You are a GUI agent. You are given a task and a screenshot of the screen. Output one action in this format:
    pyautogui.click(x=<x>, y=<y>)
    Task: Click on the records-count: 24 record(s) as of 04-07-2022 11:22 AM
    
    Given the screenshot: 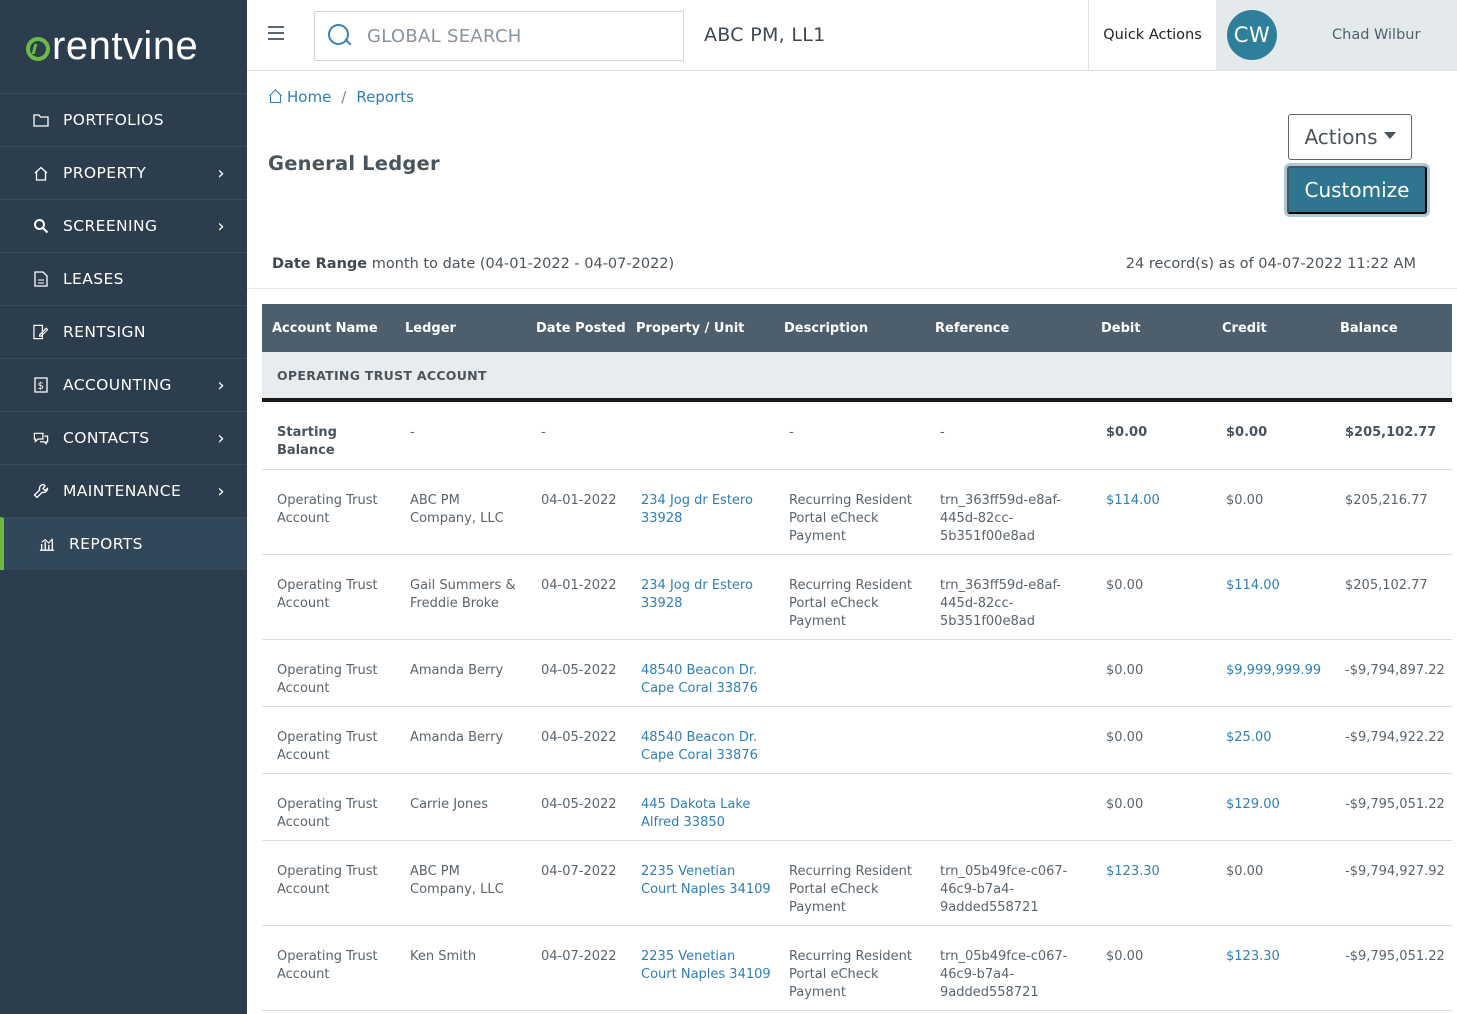 What is the action you would take?
    pyautogui.click(x=1270, y=264)
    